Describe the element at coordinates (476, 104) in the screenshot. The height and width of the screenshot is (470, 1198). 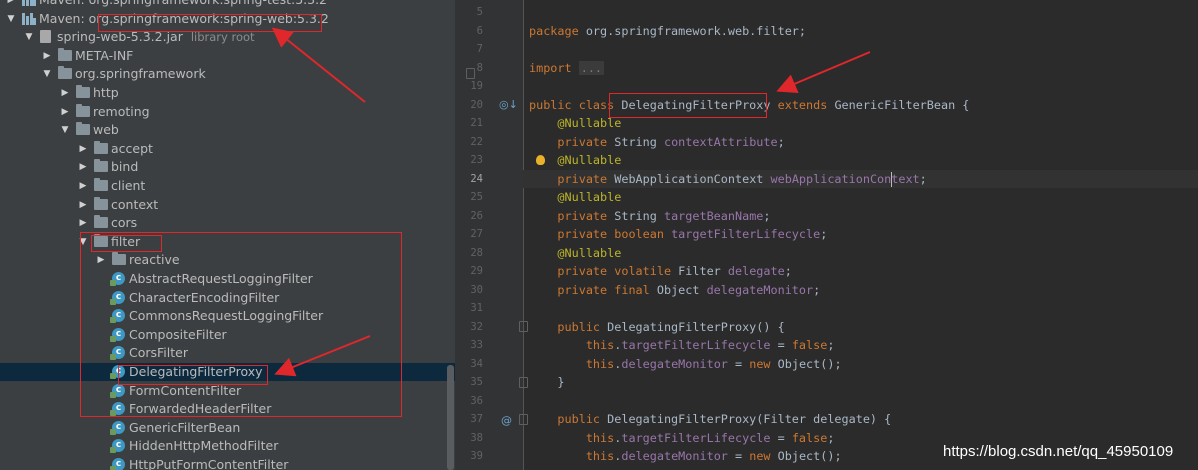
I see `line-number: 20` at that location.